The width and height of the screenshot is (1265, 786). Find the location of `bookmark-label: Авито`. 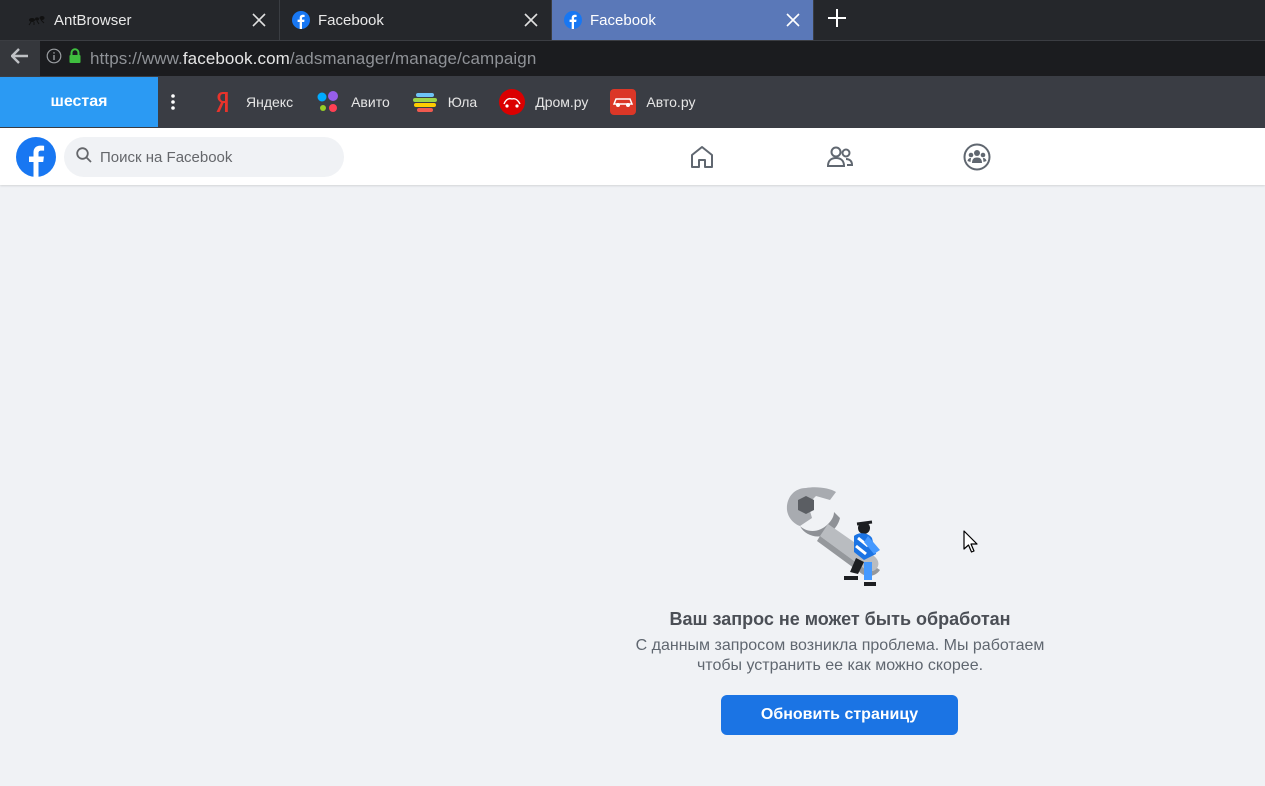

bookmark-label: Авито is located at coordinates (370, 102).